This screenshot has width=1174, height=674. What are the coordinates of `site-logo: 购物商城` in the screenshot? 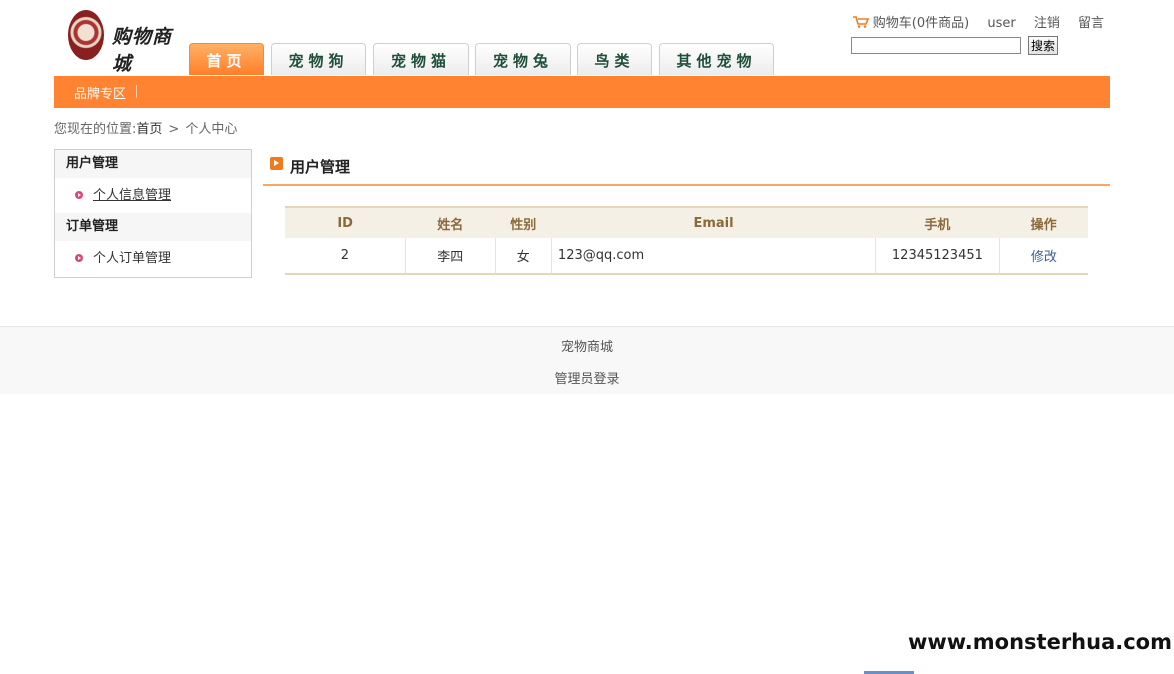 It's located at (128, 42).